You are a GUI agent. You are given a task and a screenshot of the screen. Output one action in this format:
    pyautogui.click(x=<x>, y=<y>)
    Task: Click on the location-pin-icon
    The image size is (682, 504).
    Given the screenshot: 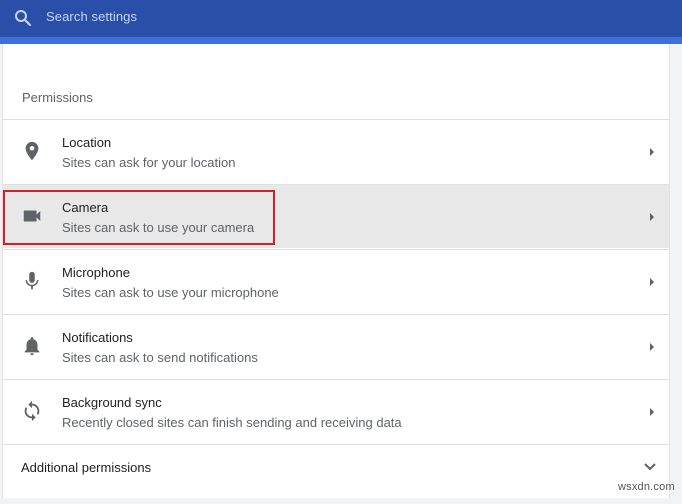 What is the action you would take?
    pyautogui.click(x=32, y=151)
    